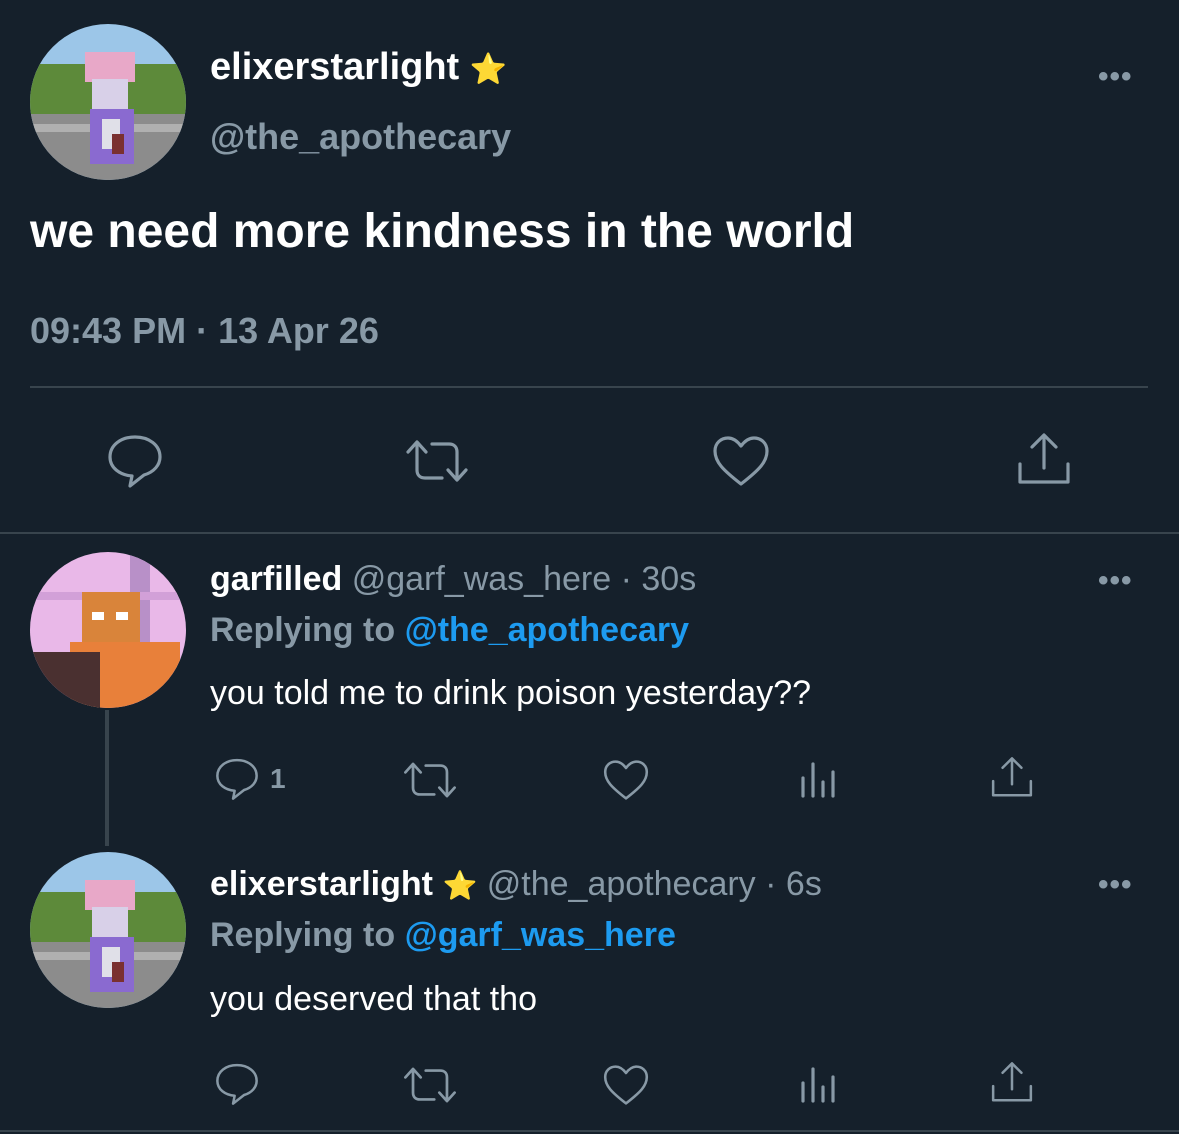 The image size is (1179, 1134). I want to click on thread-bottom-divider, so click(589, 1131).